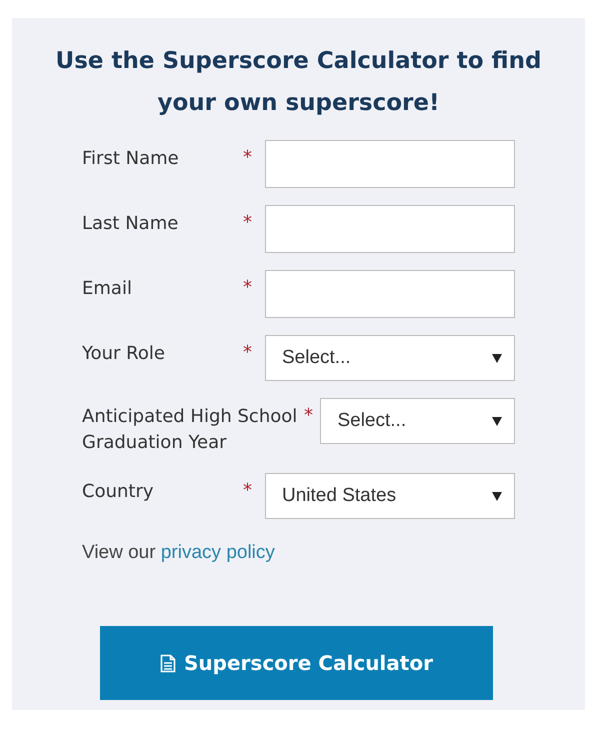 The height and width of the screenshot is (730, 600). I want to click on document-icon, so click(168, 663).